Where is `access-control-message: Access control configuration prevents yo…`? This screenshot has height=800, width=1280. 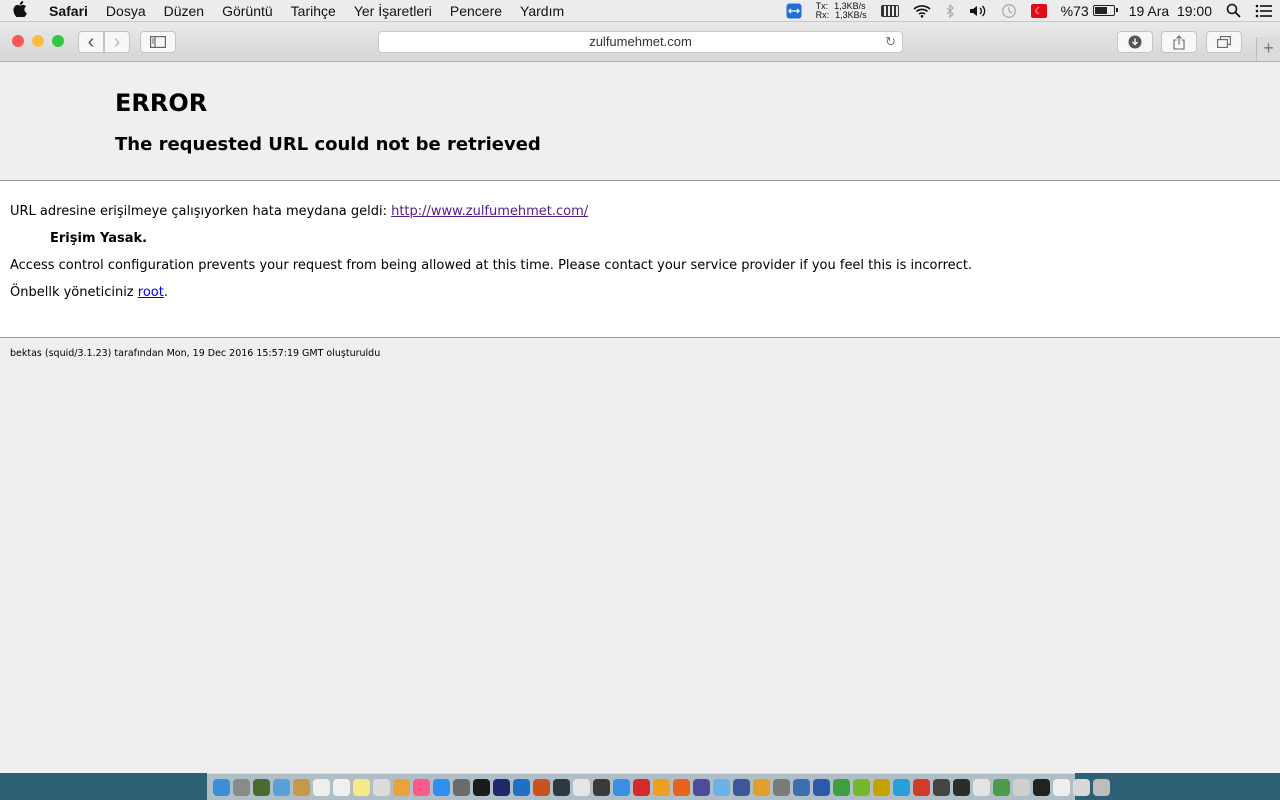
access-control-message: Access control configuration prevents yo… is located at coordinates (491, 265).